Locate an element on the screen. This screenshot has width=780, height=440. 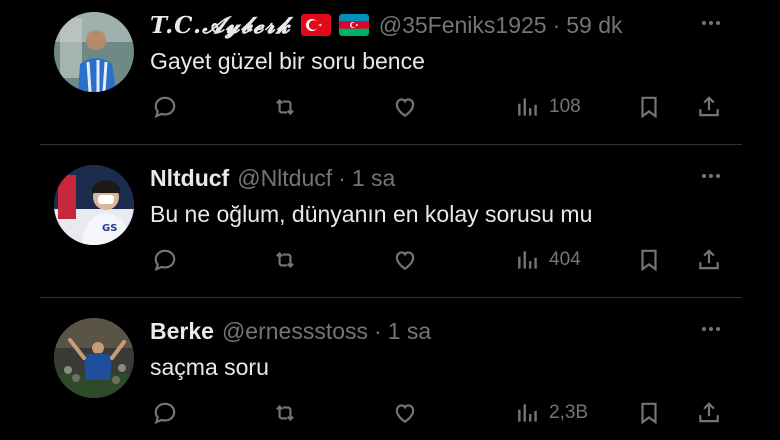
azerbaijan-flag-icon is located at coordinates (353, 25).